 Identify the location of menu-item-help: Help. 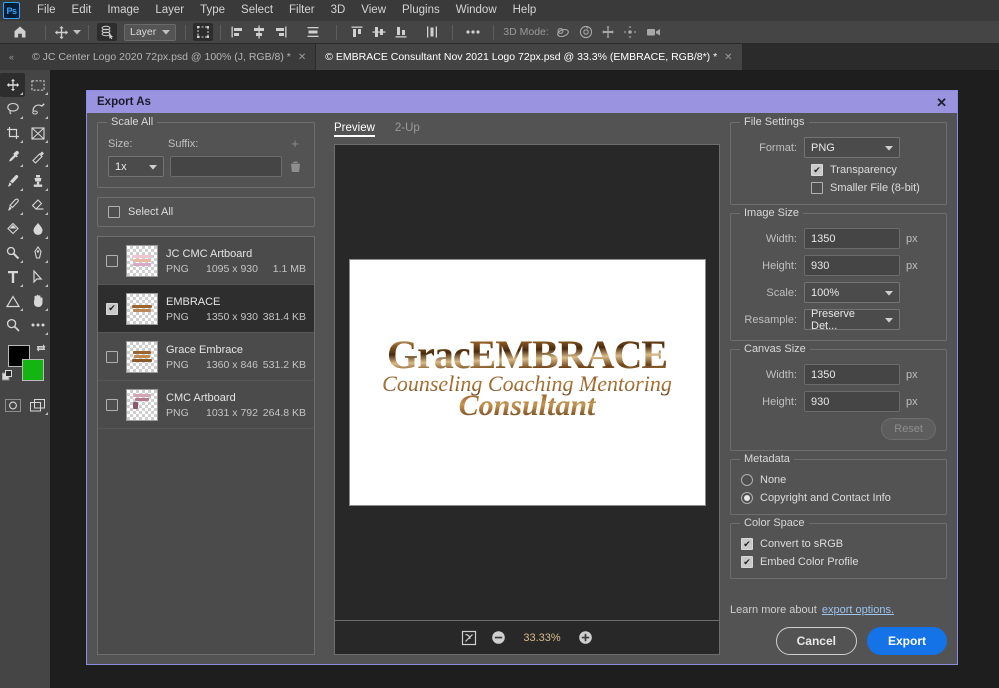
(525, 10).